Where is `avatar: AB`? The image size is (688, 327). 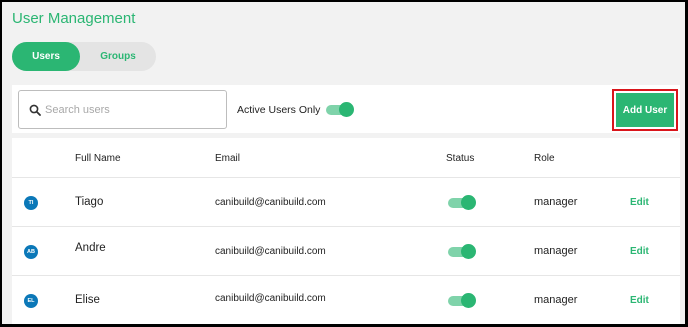 avatar: AB is located at coordinates (31, 252).